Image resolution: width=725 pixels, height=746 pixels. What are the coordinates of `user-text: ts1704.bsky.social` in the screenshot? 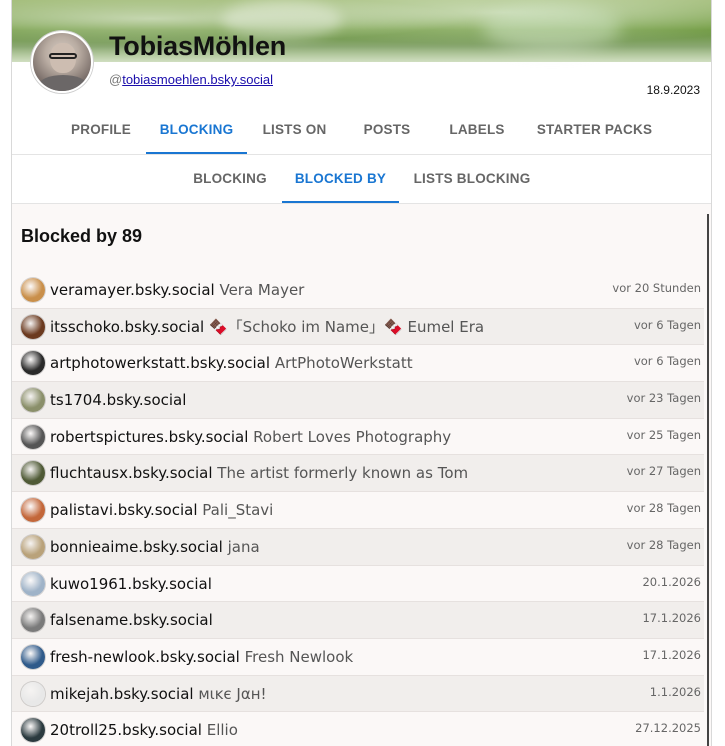 It's located at (118, 400).